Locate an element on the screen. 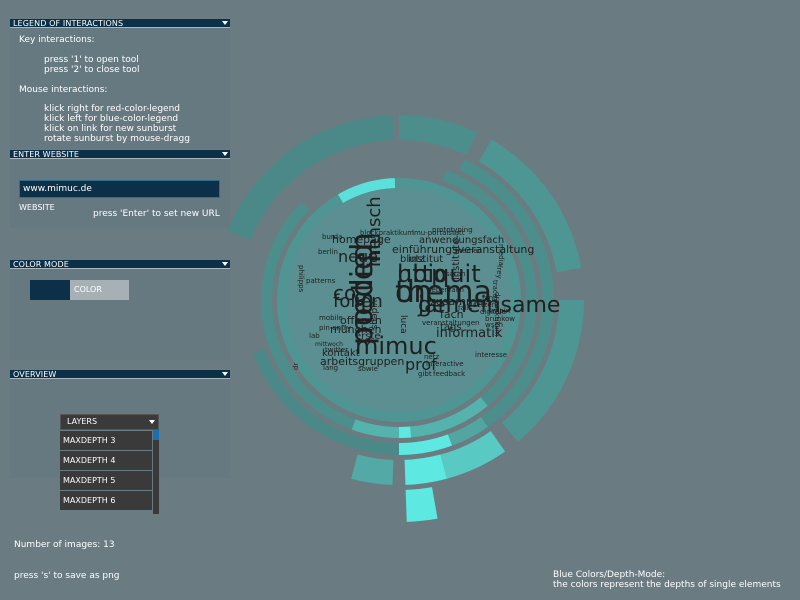  word-cloud-word: lang is located at coordinates (330, 368).